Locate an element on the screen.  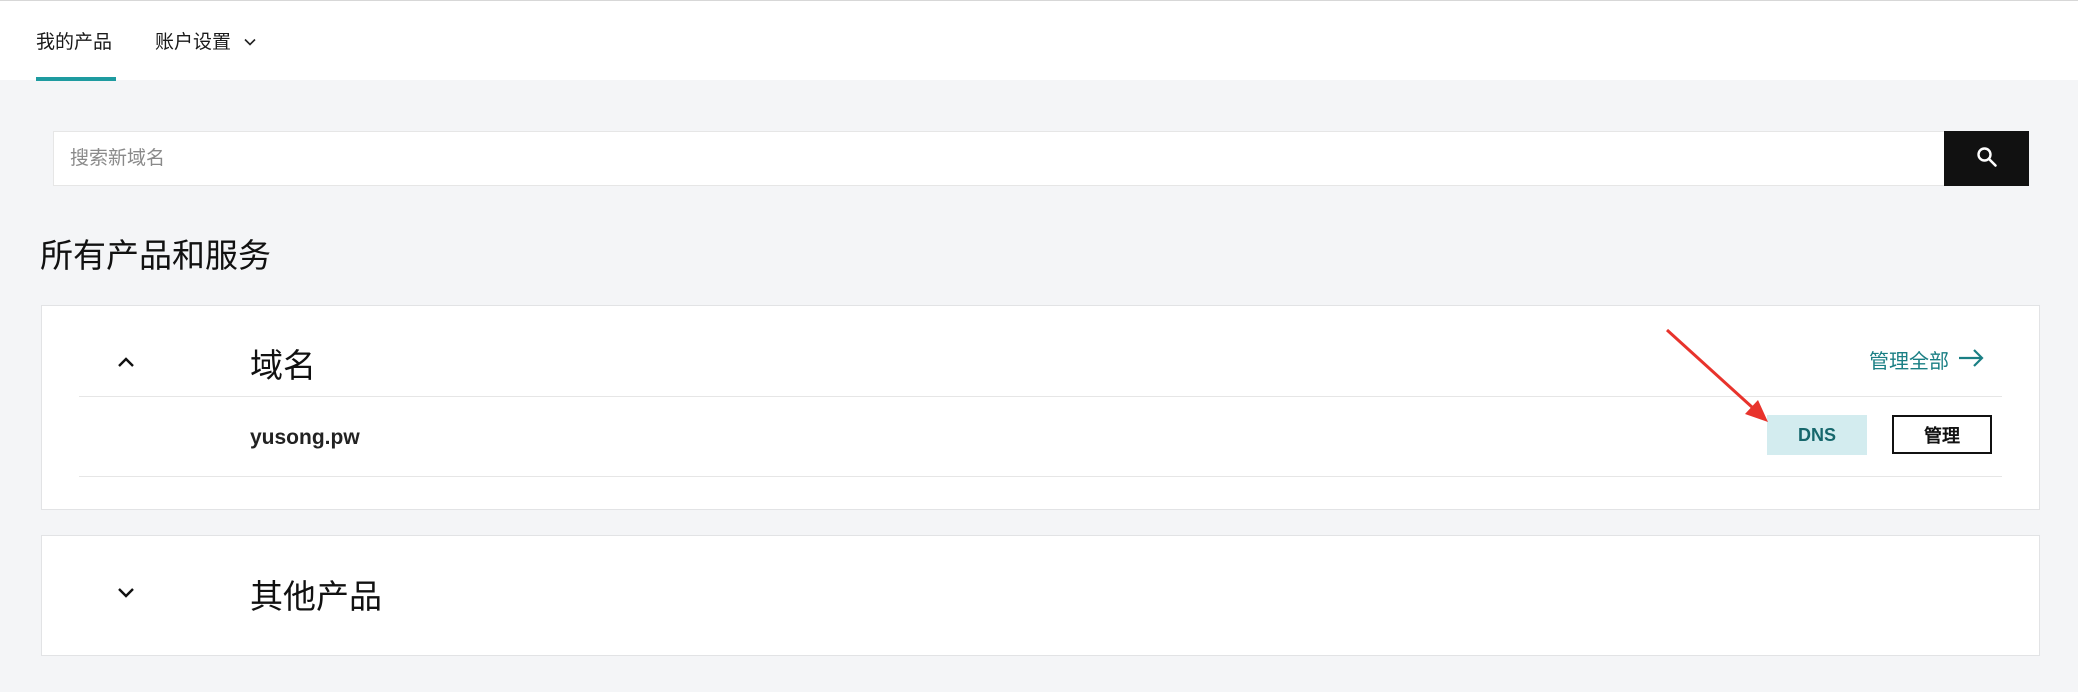
tab-account-settings: 账户设置 is located at coordinates (205, 43).